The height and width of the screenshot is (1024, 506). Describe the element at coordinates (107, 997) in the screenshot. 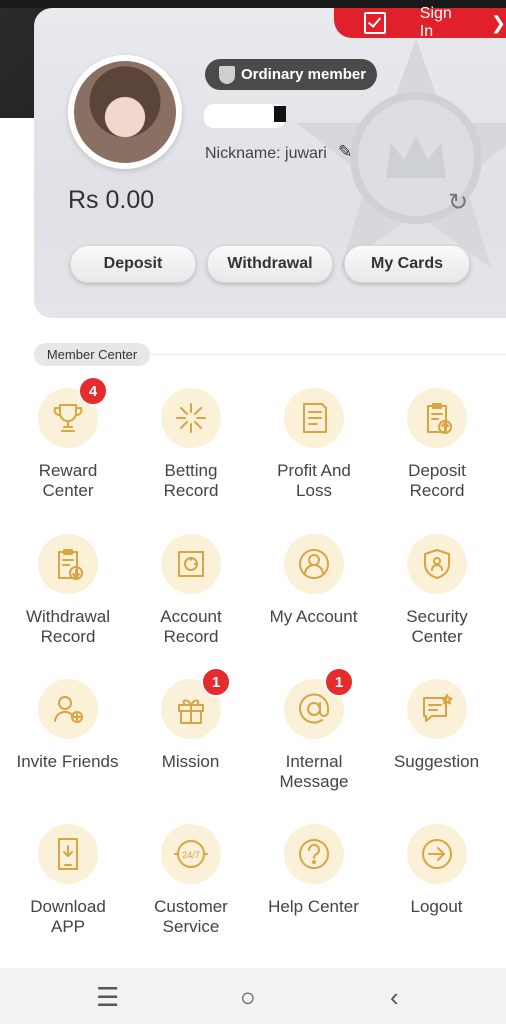

I see `menu-icon: ☰` at that location.